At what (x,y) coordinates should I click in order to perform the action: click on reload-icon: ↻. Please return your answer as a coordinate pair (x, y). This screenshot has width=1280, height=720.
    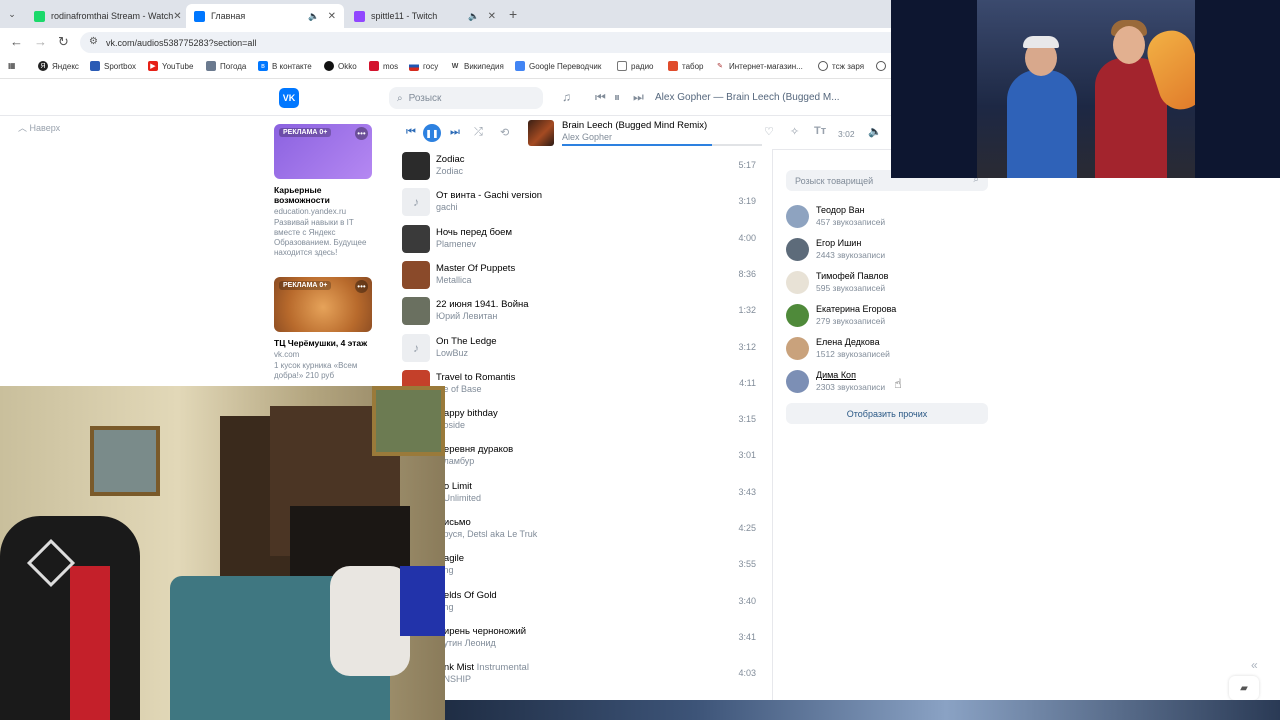
    Looking at the image, I should click on (63, 42).